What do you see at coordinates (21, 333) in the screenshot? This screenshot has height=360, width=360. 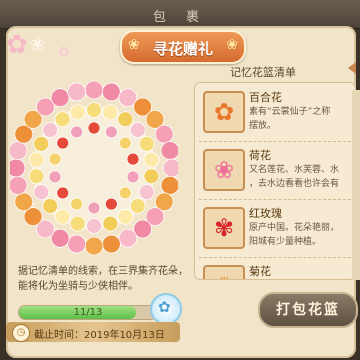 I see `clock-icon: ◷` at bounding box center [21, 333].